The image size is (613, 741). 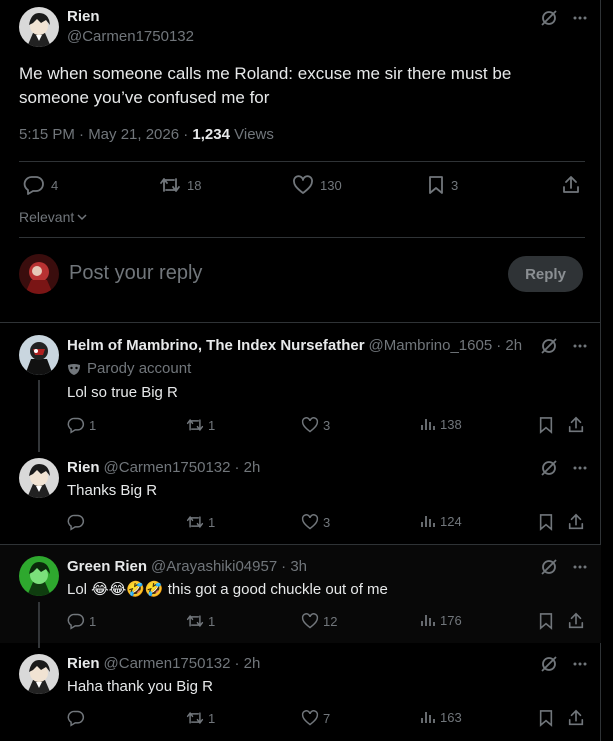 I want to click on reply-button: 4, so click(x=40, y=185).